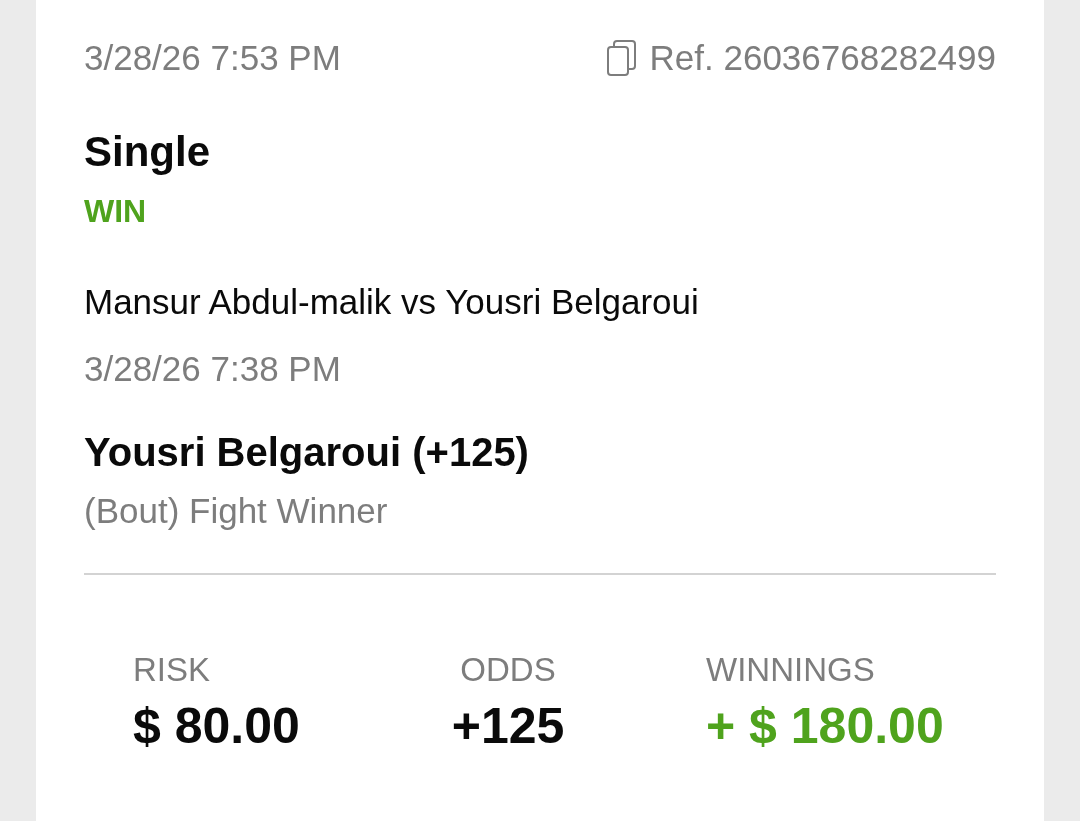  What do you see at coordinates (147, 152) in the screenshot?
I see `bet-type: Single` at bounding box center [147, 152].